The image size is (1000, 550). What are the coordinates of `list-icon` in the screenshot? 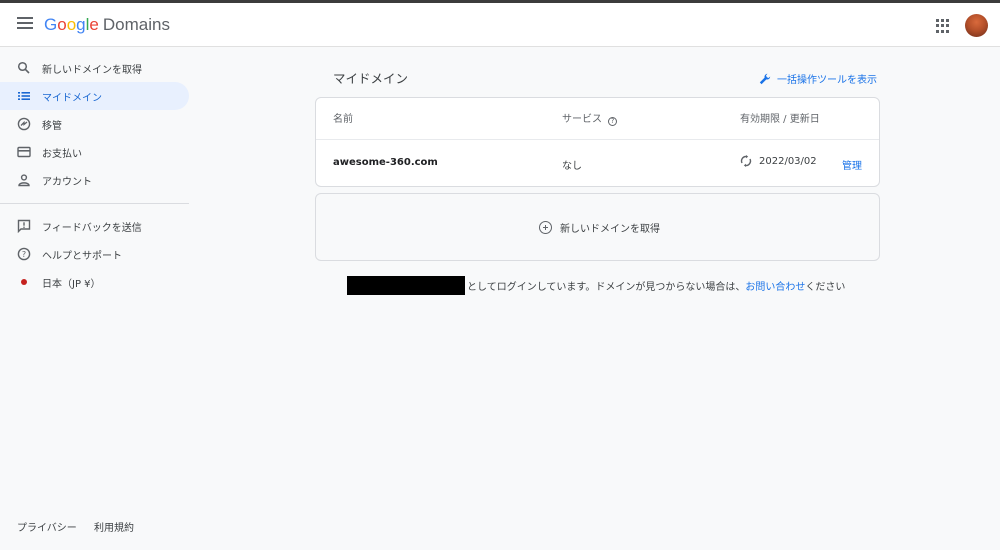 It's located at (24, 96).